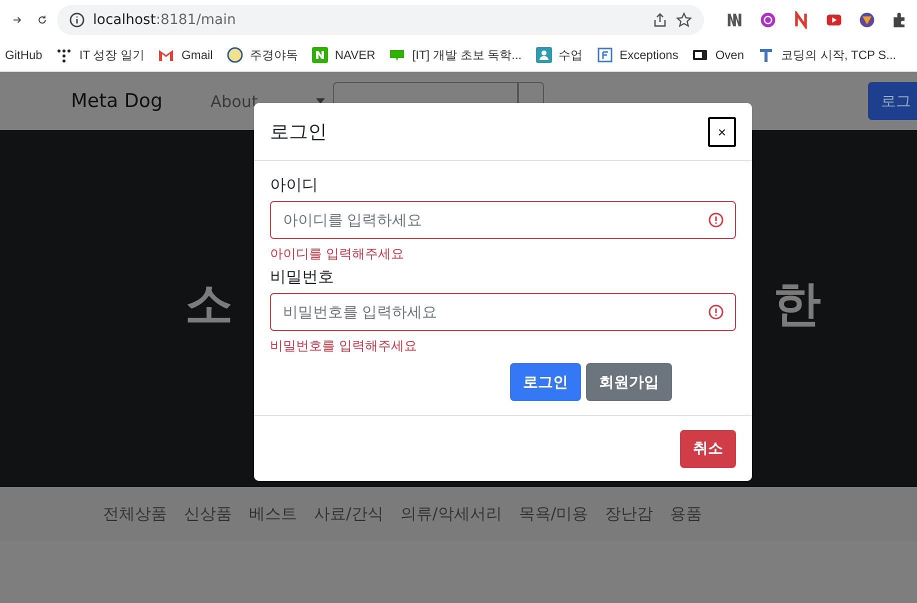 This screenshot has height=603, width=917. I want to click on login-button: 로그, so click(892, 101).